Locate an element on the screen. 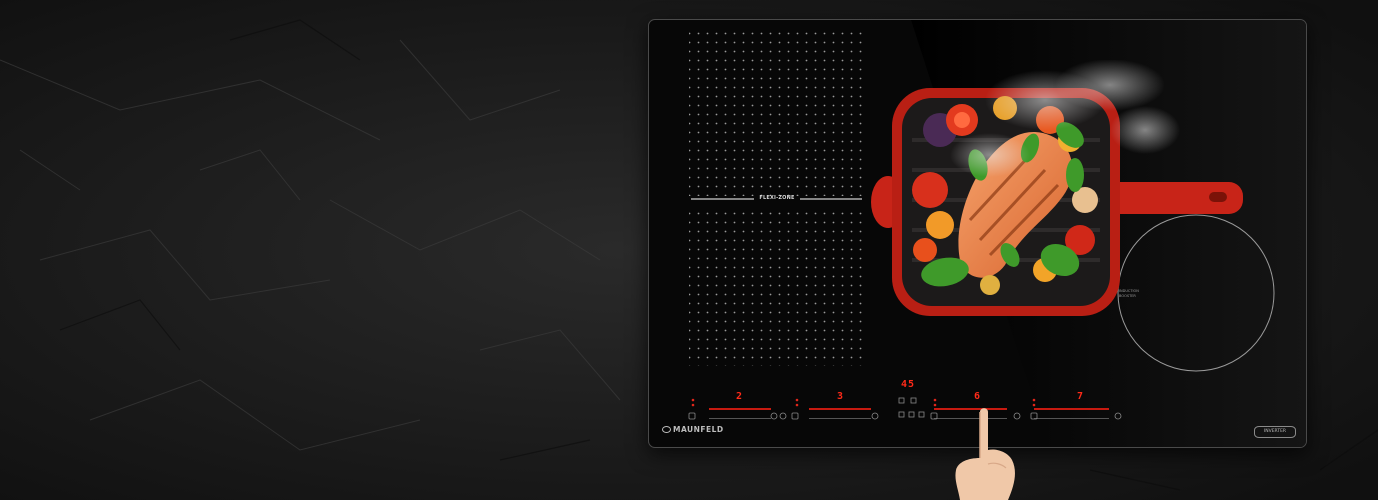 The image size is (1378, 500). inverter-badge: INVERTER is located at coordinates (1275, 432).